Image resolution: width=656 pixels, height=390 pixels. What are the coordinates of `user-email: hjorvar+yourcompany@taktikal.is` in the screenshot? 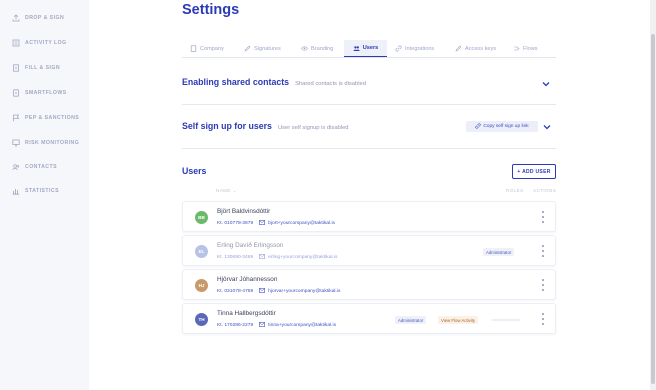 It's located at (304, 291).